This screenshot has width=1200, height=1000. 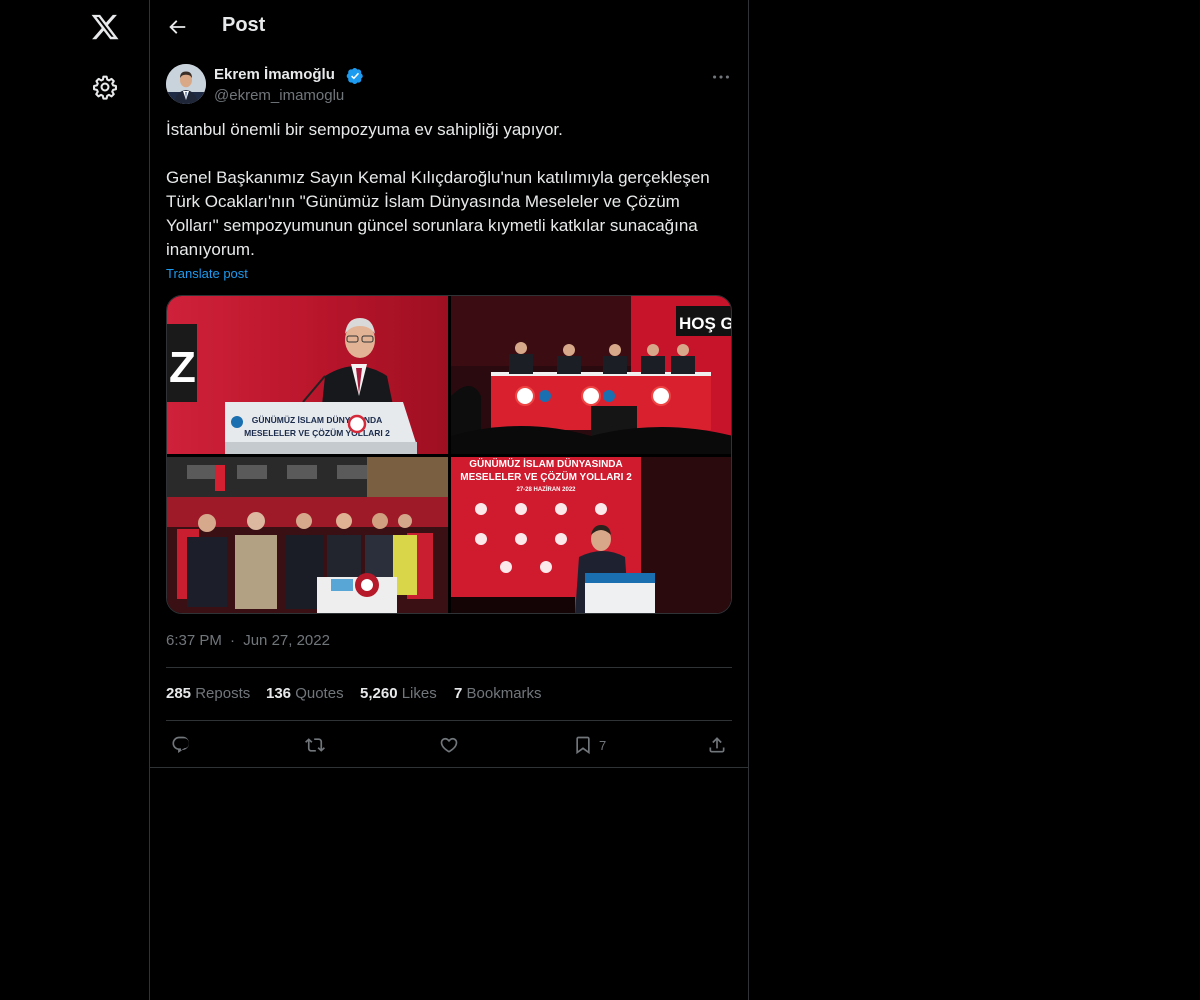 I want to click on share-button, so click(x=717, y=745).